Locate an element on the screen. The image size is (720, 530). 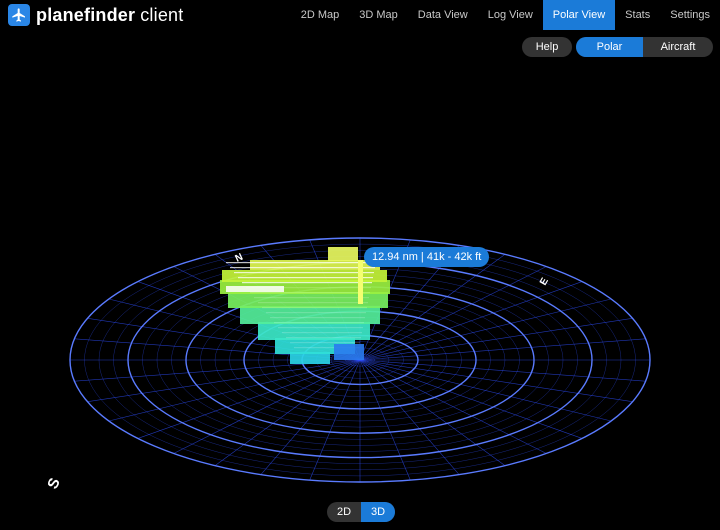
view-2d-button: 2D is located at coordinates (344, 512).